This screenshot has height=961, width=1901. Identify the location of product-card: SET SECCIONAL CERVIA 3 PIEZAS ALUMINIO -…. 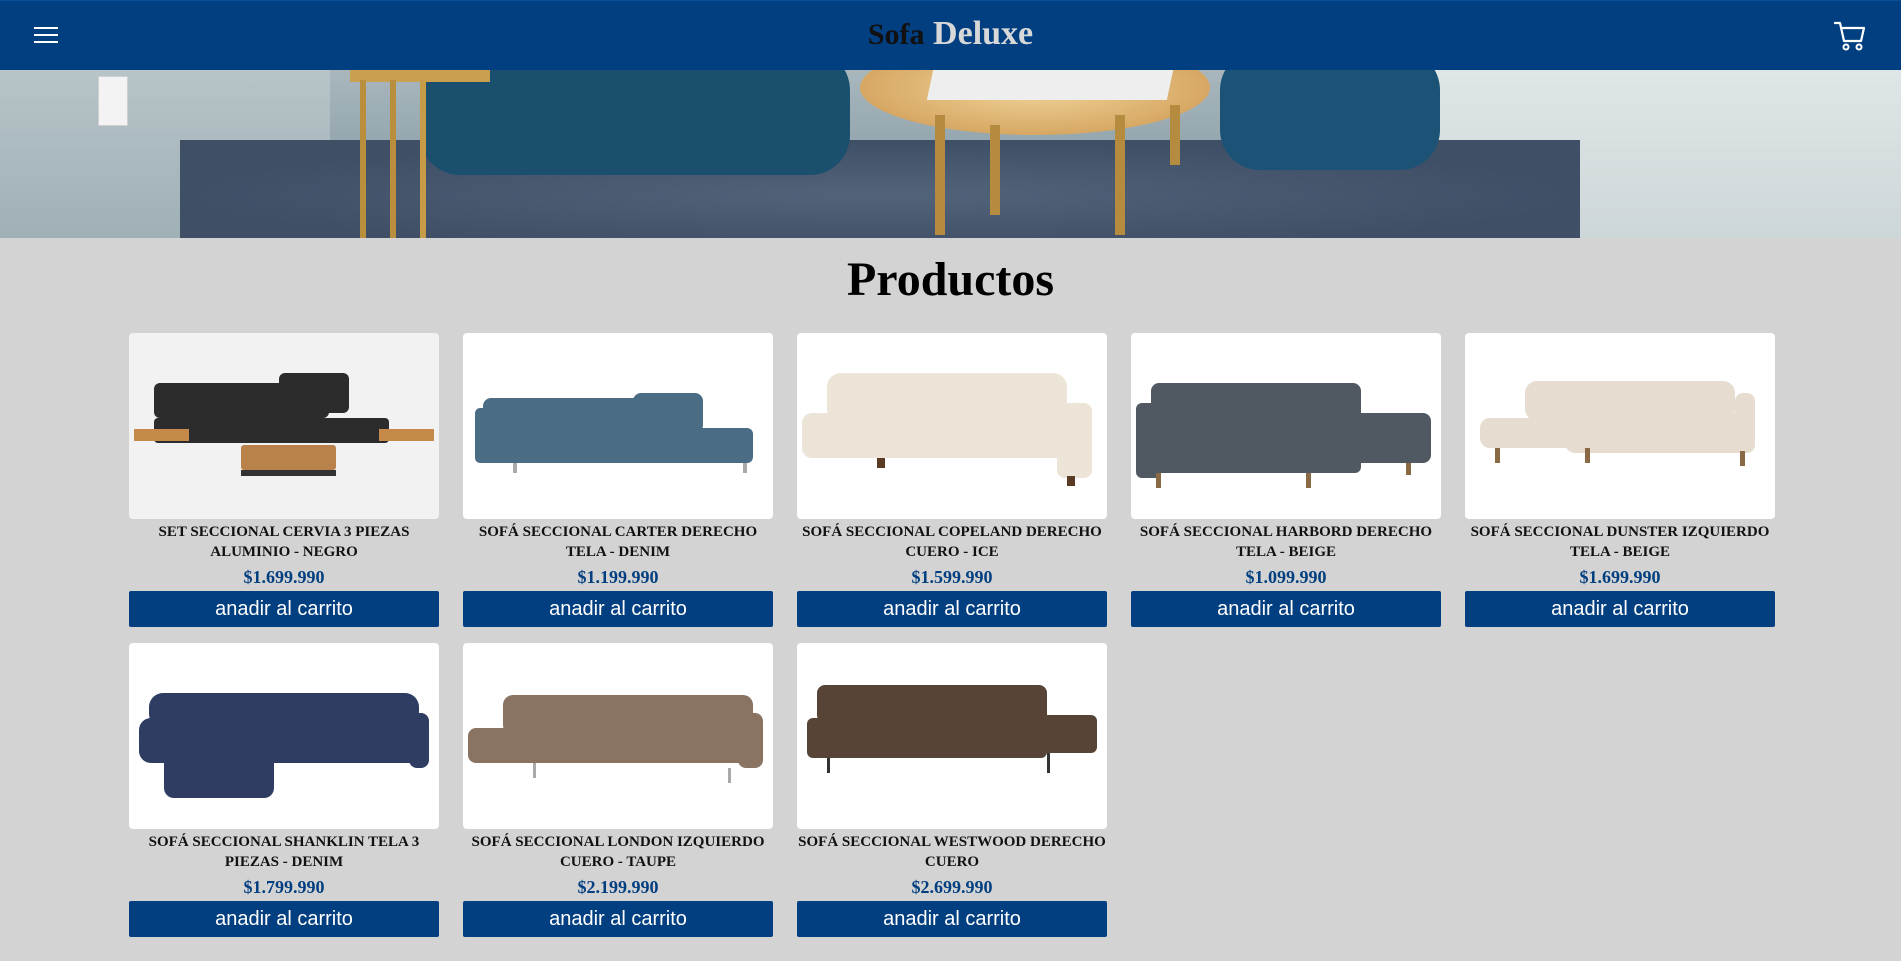
(284, 483).